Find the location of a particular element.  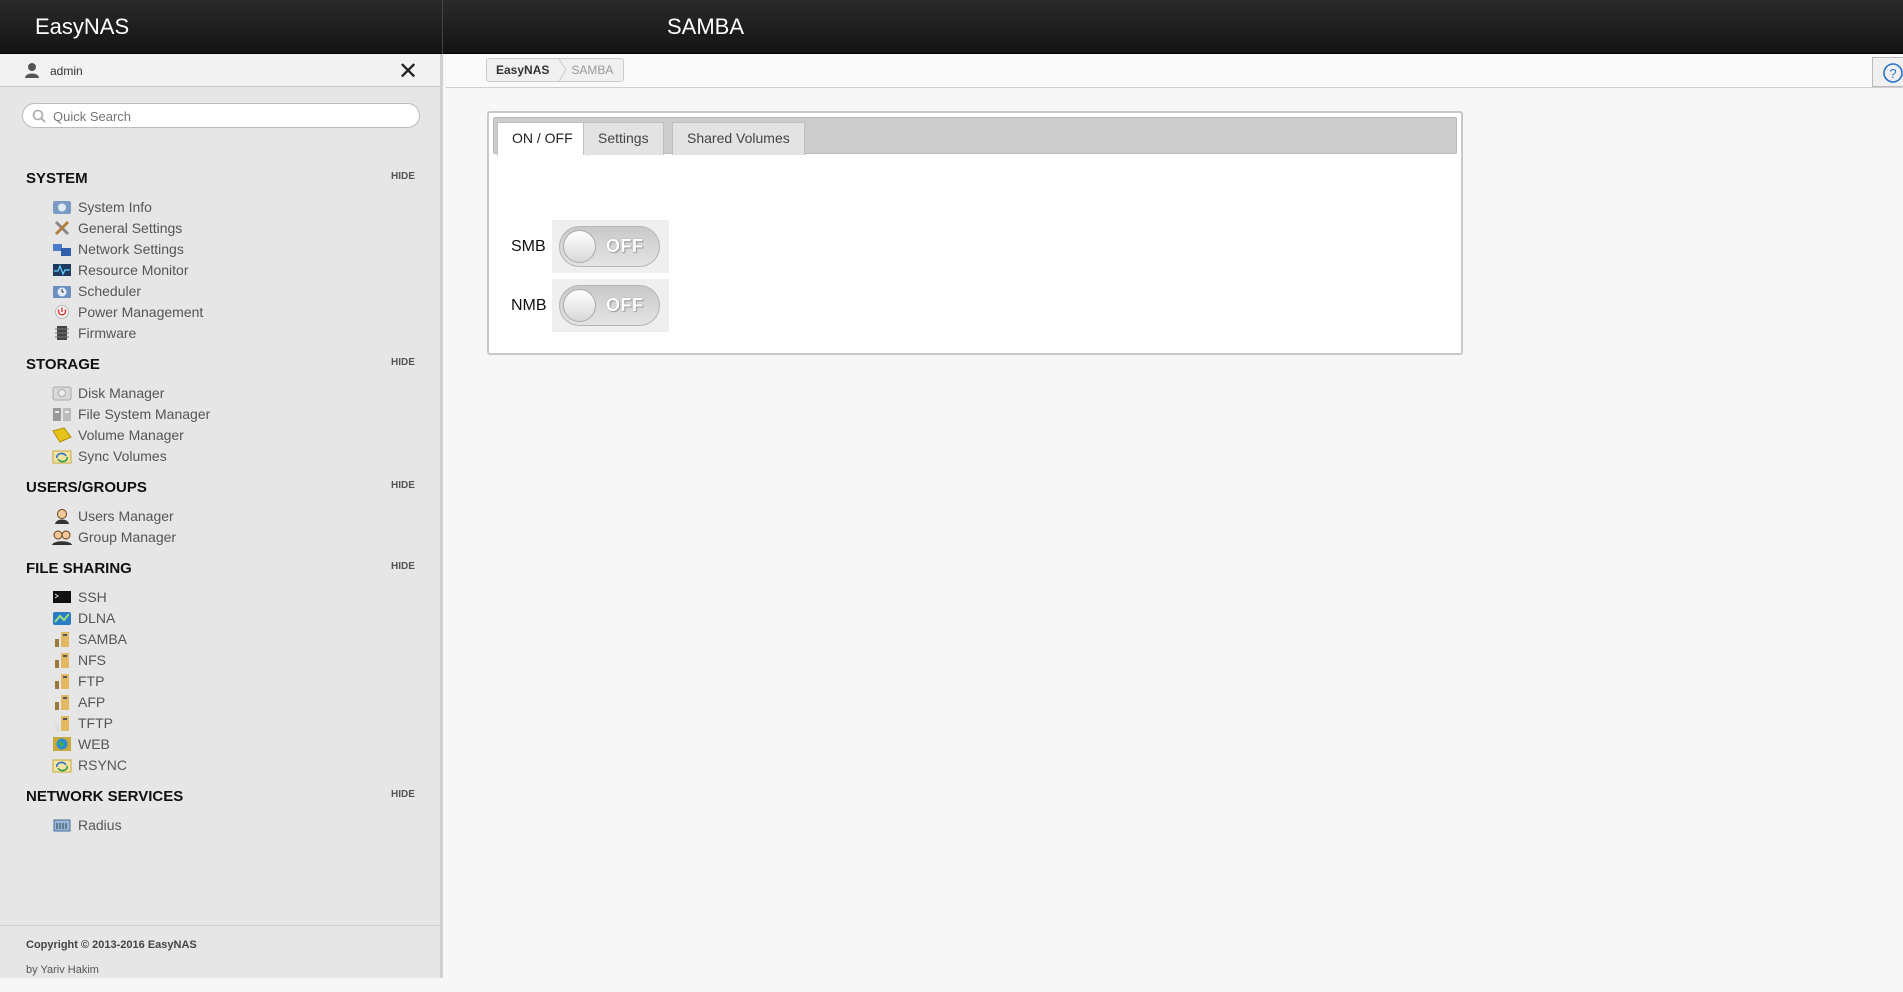

section-system: SYSTEM is located at coordinates (57, 178).